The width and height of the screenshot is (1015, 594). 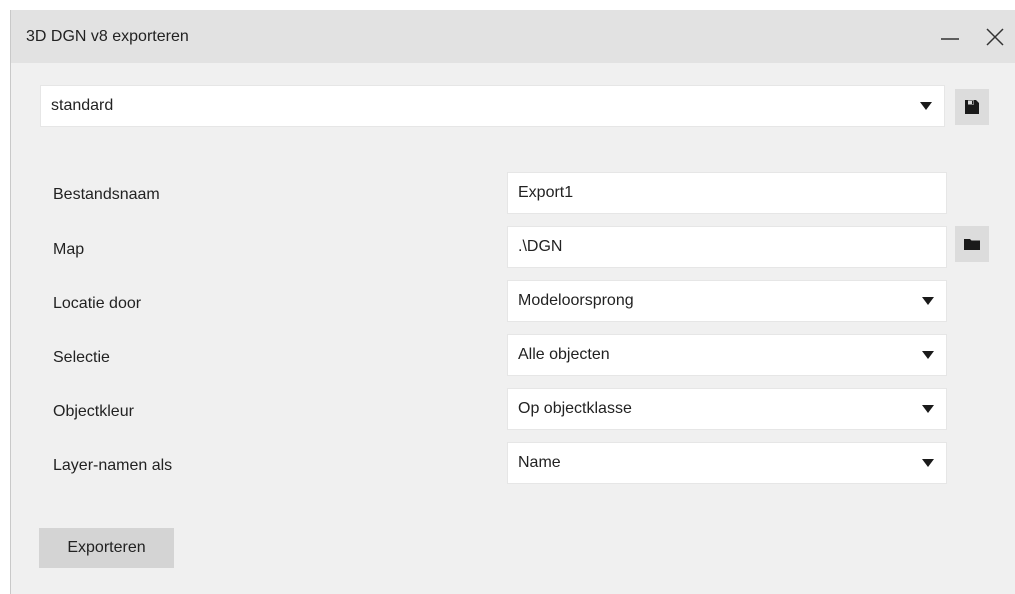 What do you see at coordinates (492, 106) in the screenshot?
I see `preset-dropdown: standard` at bounding box center [492, 106].